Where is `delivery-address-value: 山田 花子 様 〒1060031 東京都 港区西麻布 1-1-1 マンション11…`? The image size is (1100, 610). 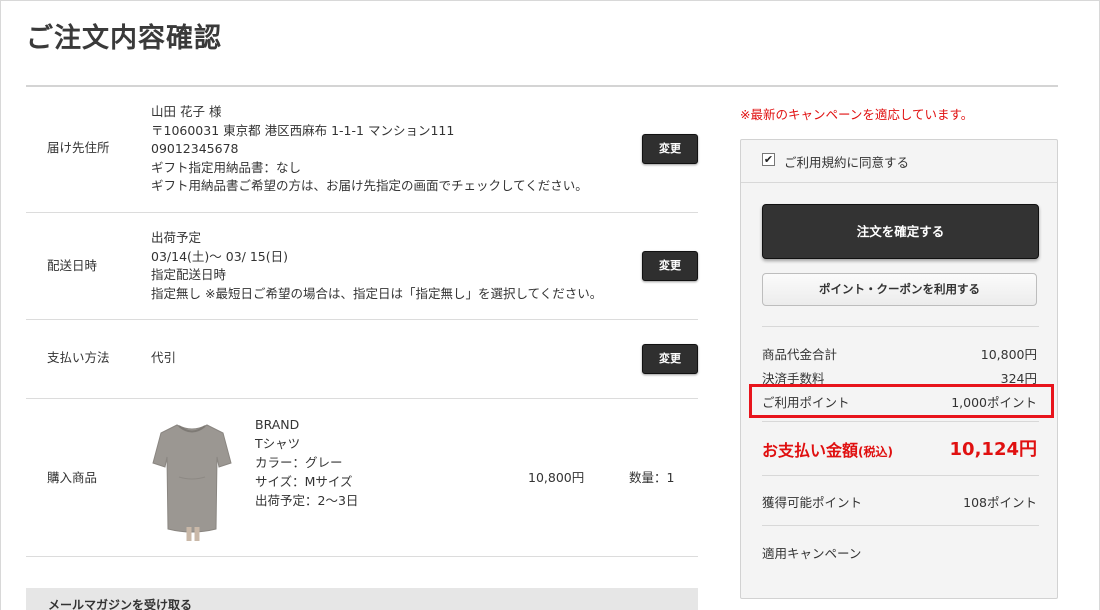
delivery-address-value: 山田 花子 様 〒1060031 東京都 港区西麻布 1-1-1 マンション11… is located at coordinates (369, 149).